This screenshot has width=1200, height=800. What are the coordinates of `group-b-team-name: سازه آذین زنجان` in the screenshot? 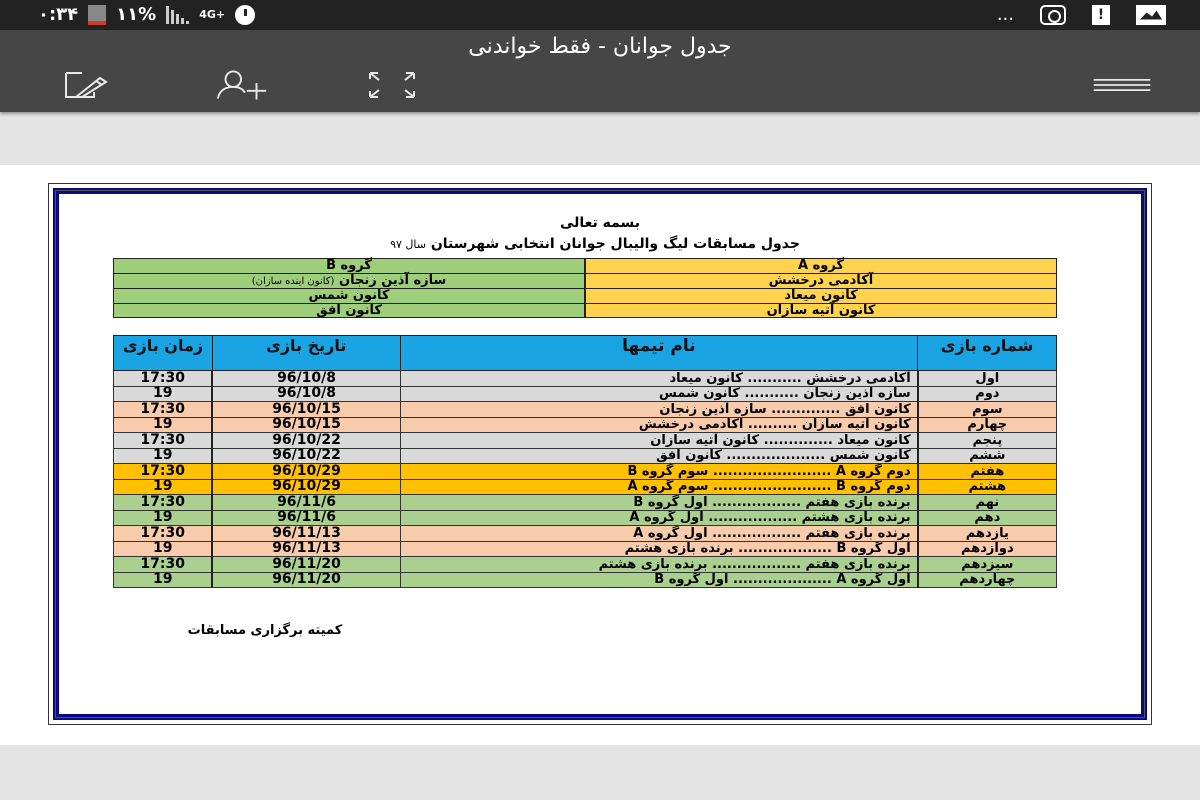 It's located at (392, 280).